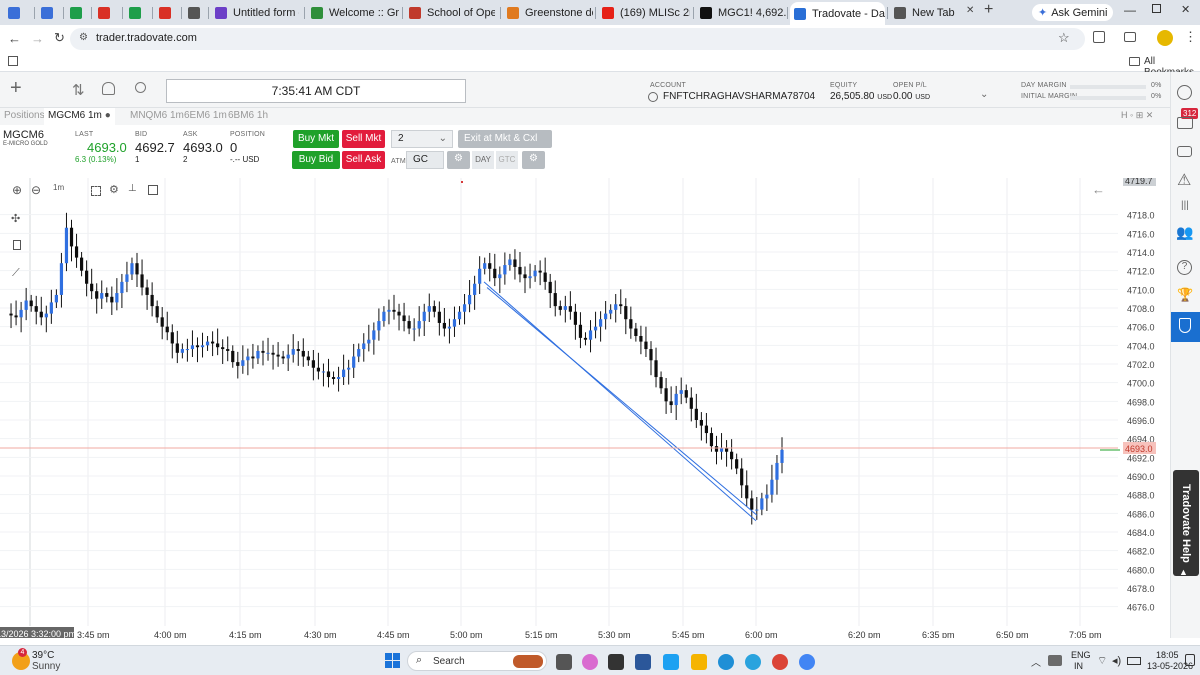 This screenshot has height=675, width=1200. I want to click on apps-icon, so click(13, 61).